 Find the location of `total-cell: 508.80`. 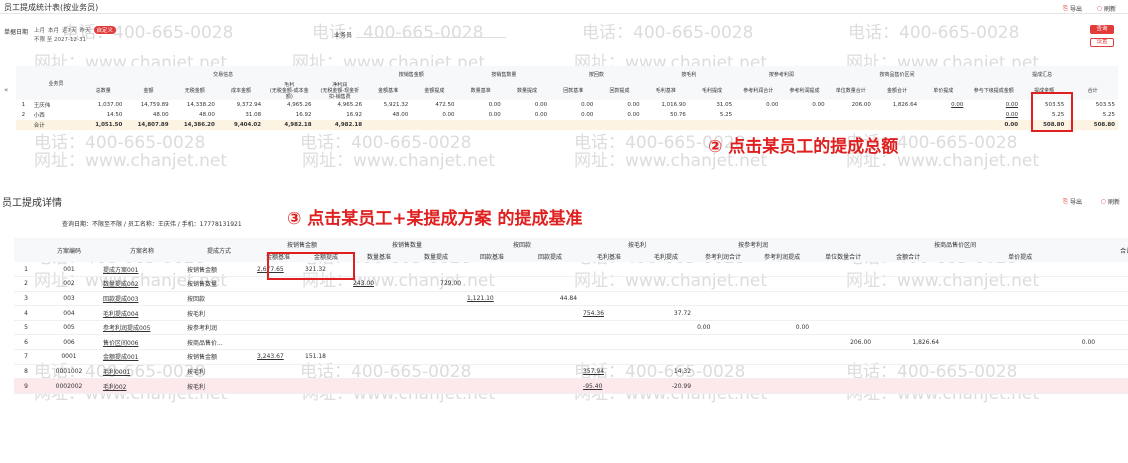

total-cell: 508.80 is located at coordinates (1054, 125).